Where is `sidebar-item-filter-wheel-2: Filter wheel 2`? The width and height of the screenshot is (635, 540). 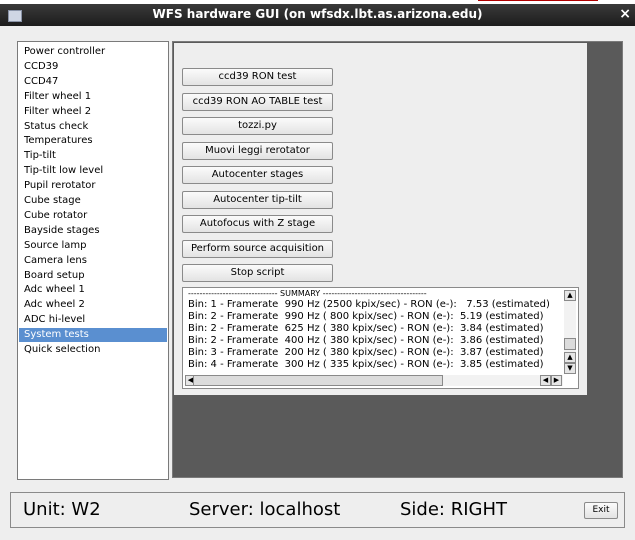 sidebar-item-filter-wheel-2: Filter wheel 2 is located at coordinates (93, 112).